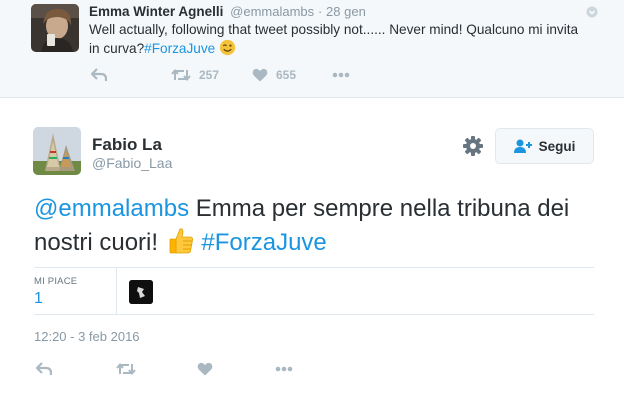  I want to click on parent-author-name: Emma Winter Agnelli, so click(156, 11).